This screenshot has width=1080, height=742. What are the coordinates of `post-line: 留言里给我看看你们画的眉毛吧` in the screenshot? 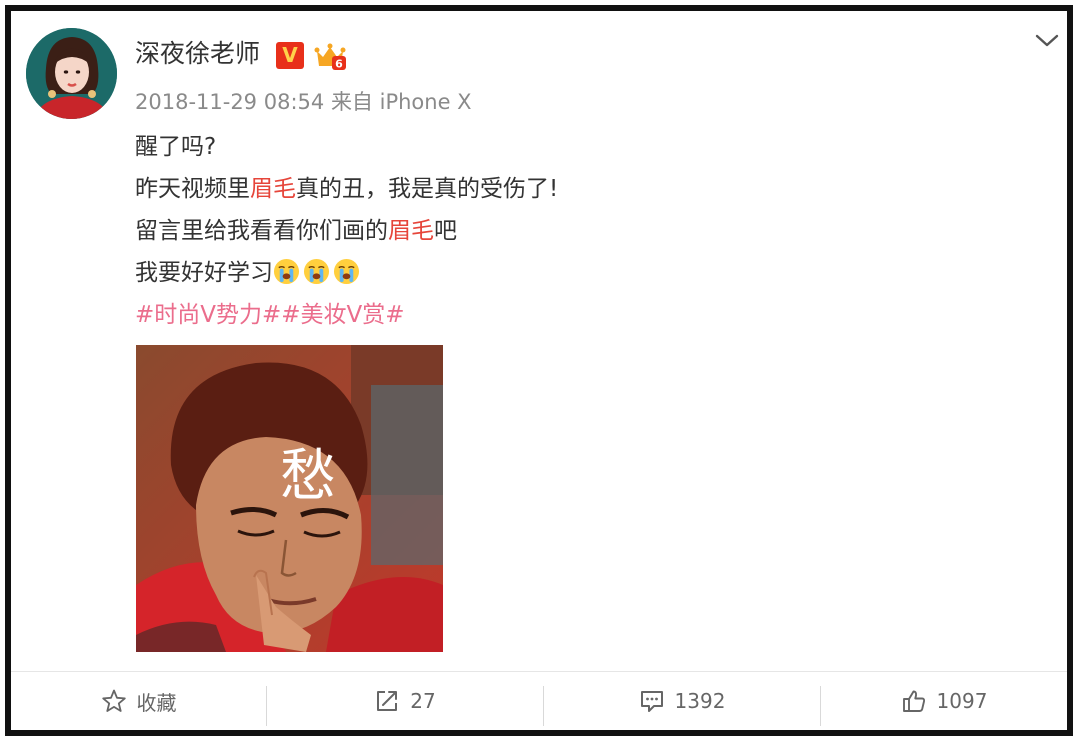 It's located at (346, 231).